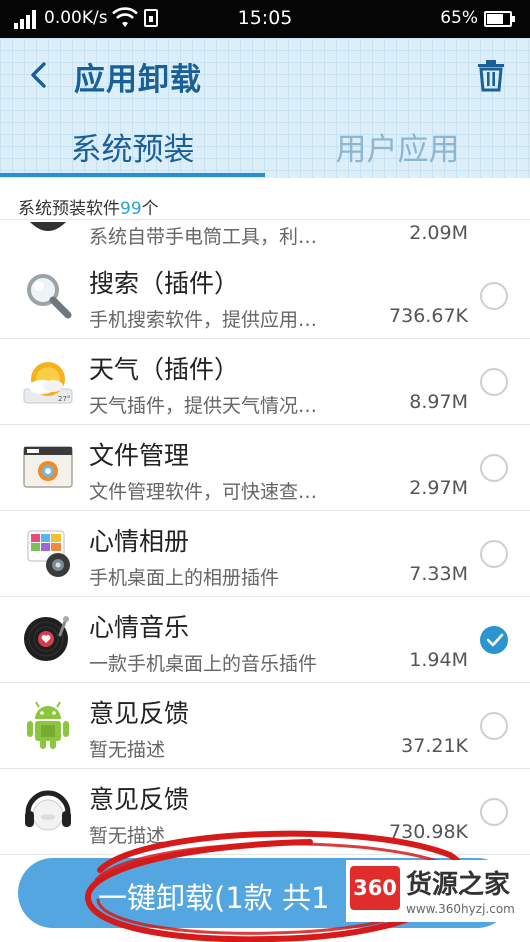 Image resolution: width=530 pixels, height=942 pixels. Describe the element at coordinates (150, 209) in the screenshot. I see `summary-suffix: 个` at that location.